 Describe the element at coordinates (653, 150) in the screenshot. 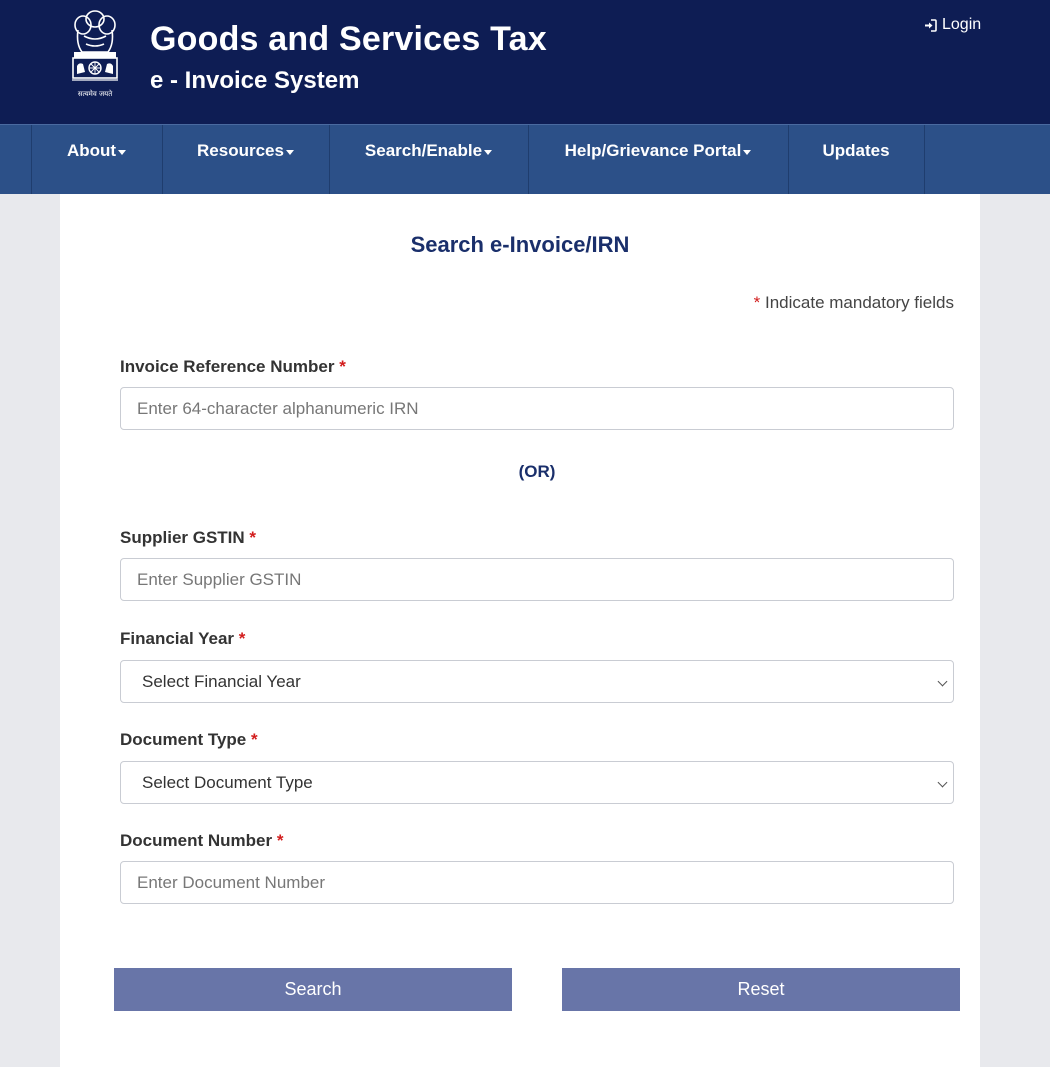

I see `nav-label: Help/Grievance Portal` at that location.